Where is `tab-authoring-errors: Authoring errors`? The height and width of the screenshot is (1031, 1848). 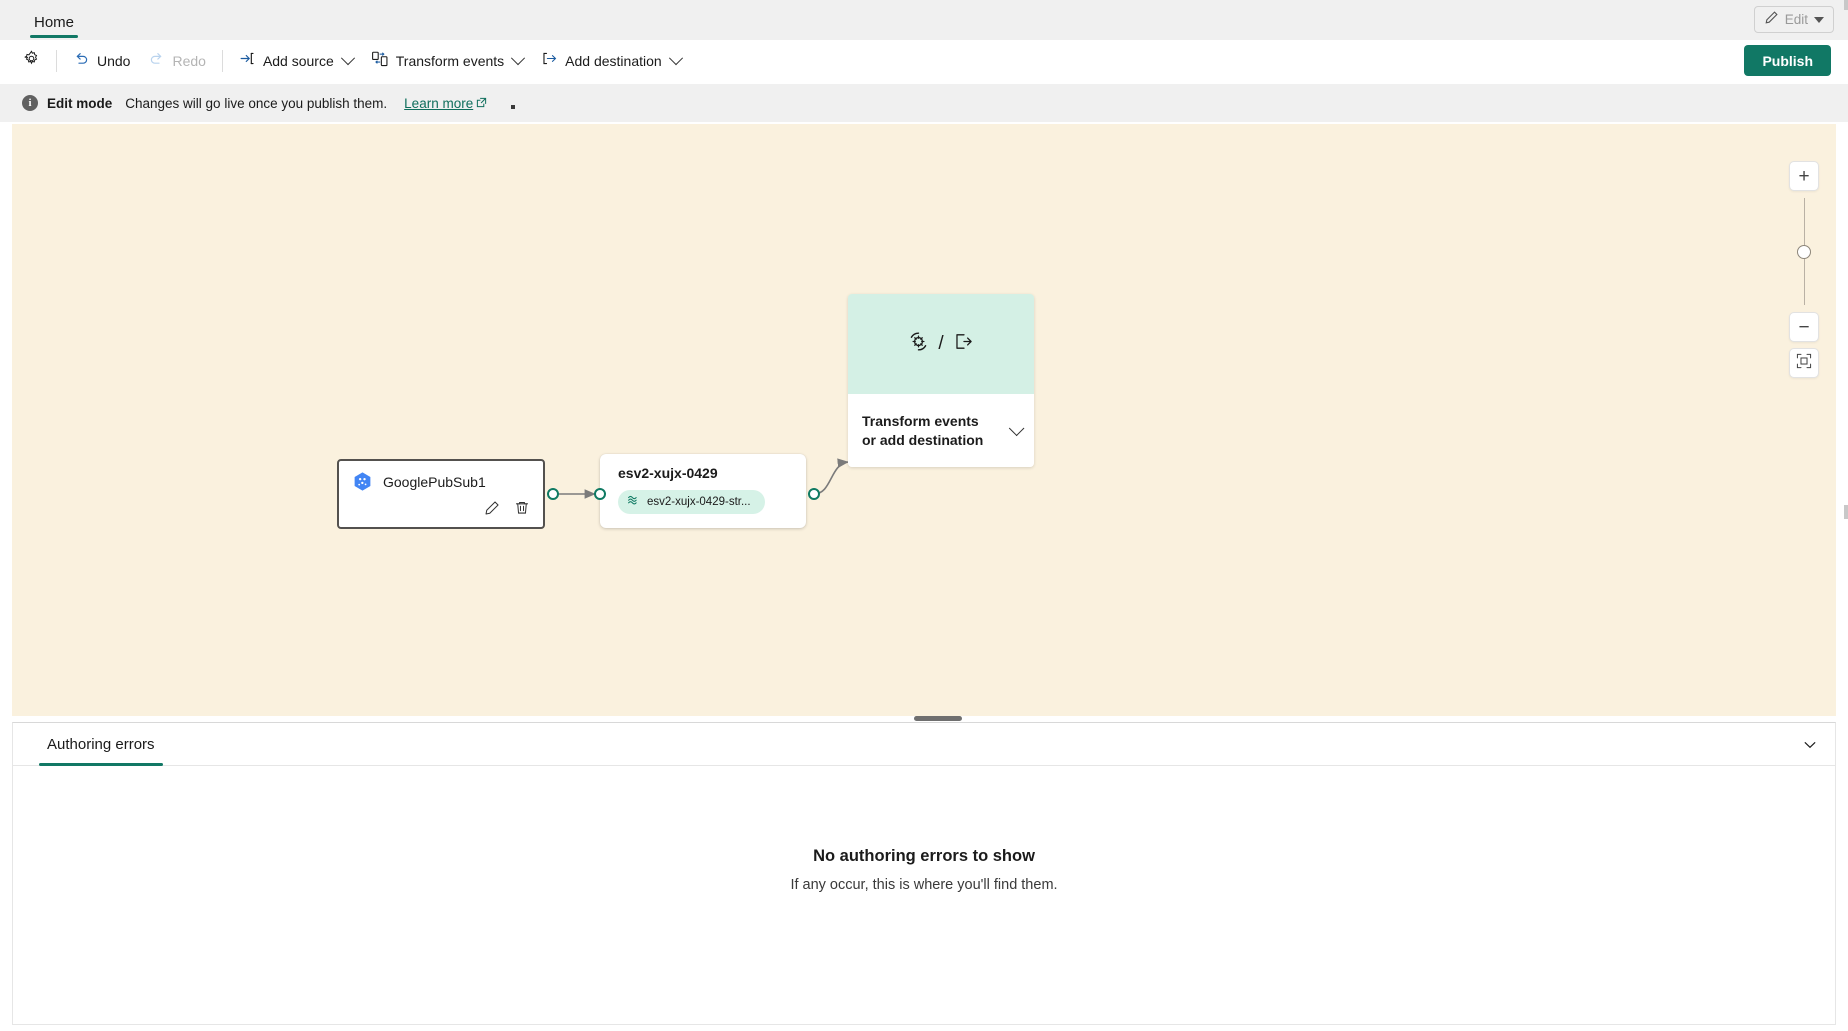
tab-authoring-errors: Authoring errors is located at coordinates (101, 744).